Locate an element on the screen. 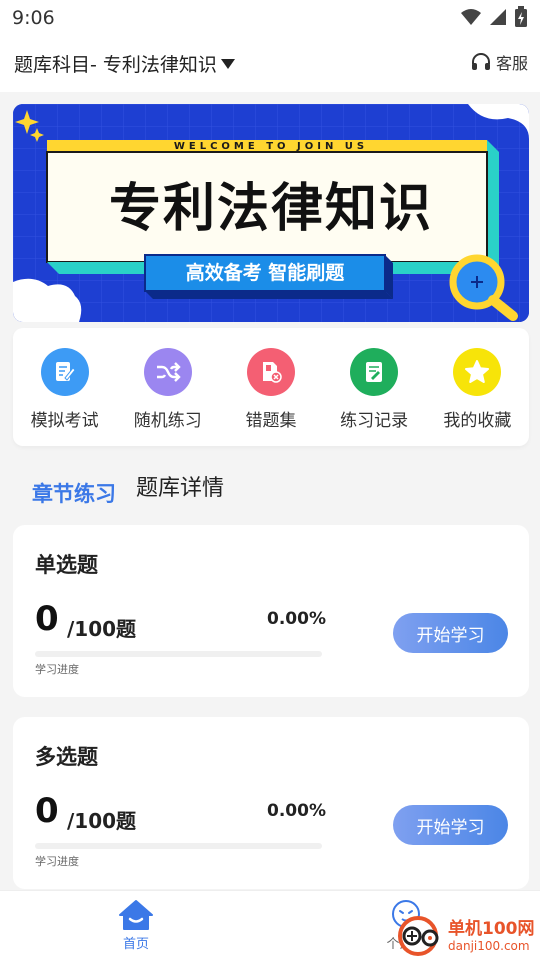  star-icon is located at coordinates (477, 371).